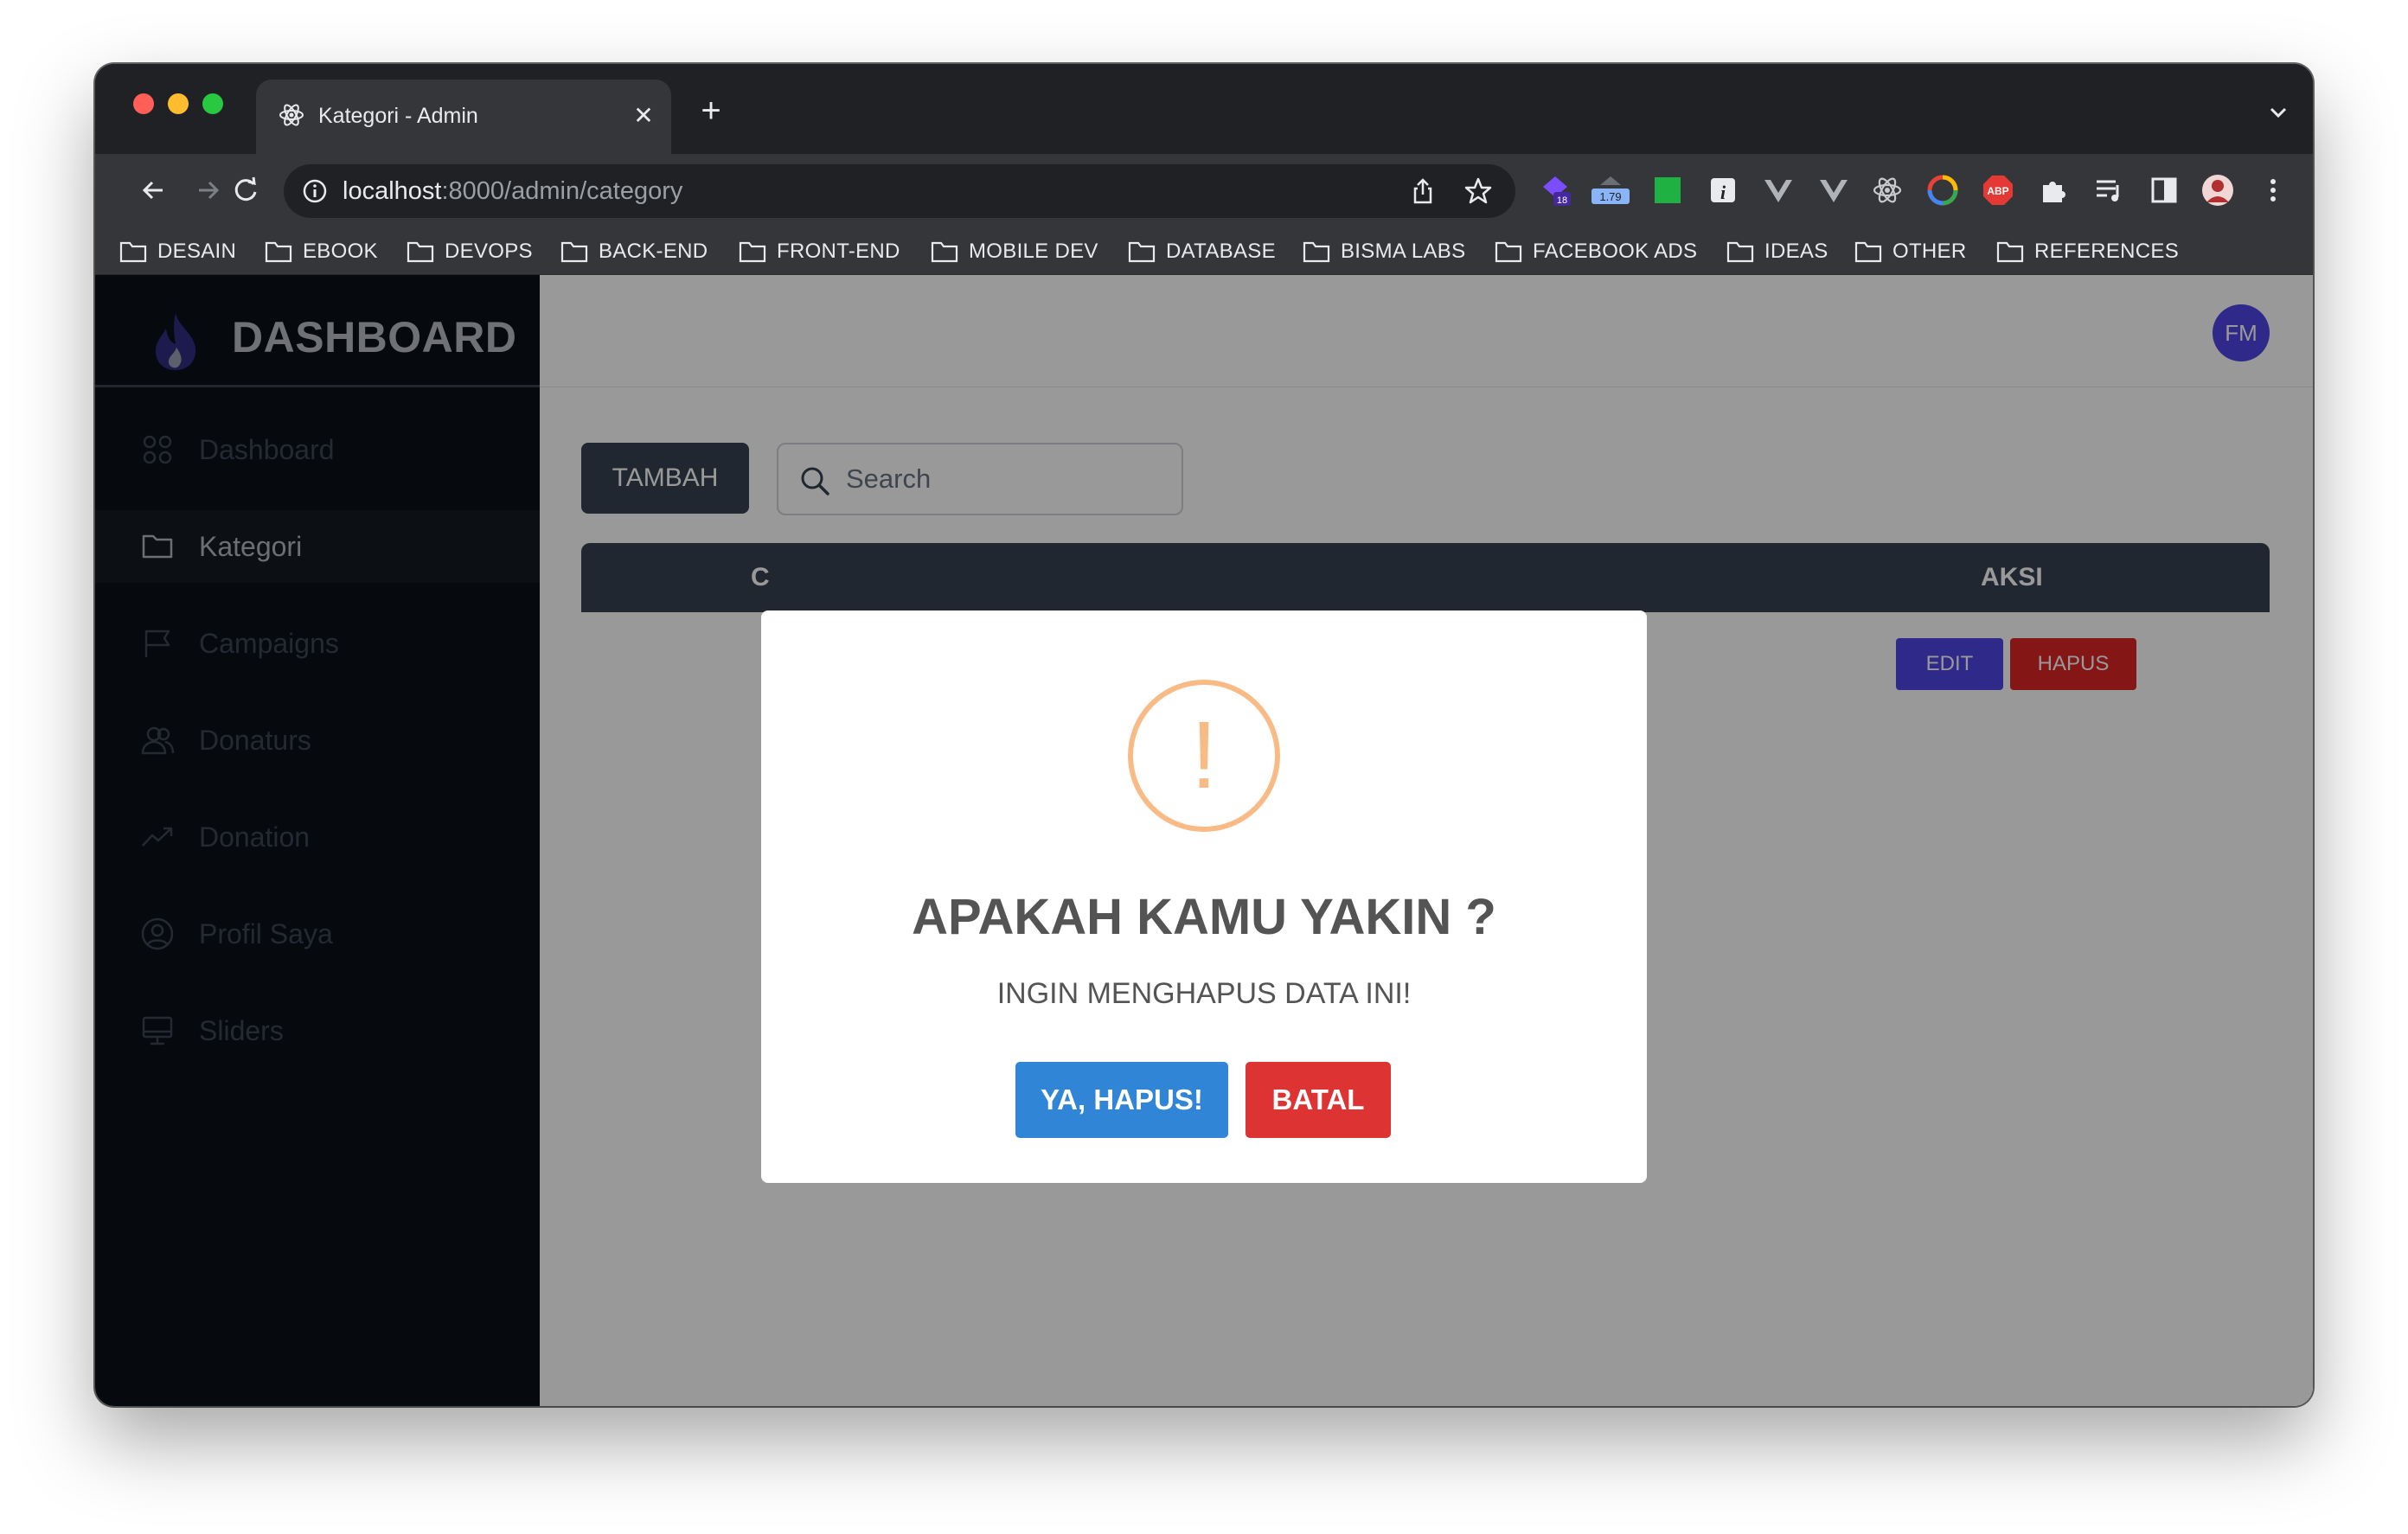 This screenshot has width=2408, height=1534. What do you see at coordinates (562, 191) in the screenshot?
I see `url-path: :8000/admin/category` at bounding box center [562, 191].